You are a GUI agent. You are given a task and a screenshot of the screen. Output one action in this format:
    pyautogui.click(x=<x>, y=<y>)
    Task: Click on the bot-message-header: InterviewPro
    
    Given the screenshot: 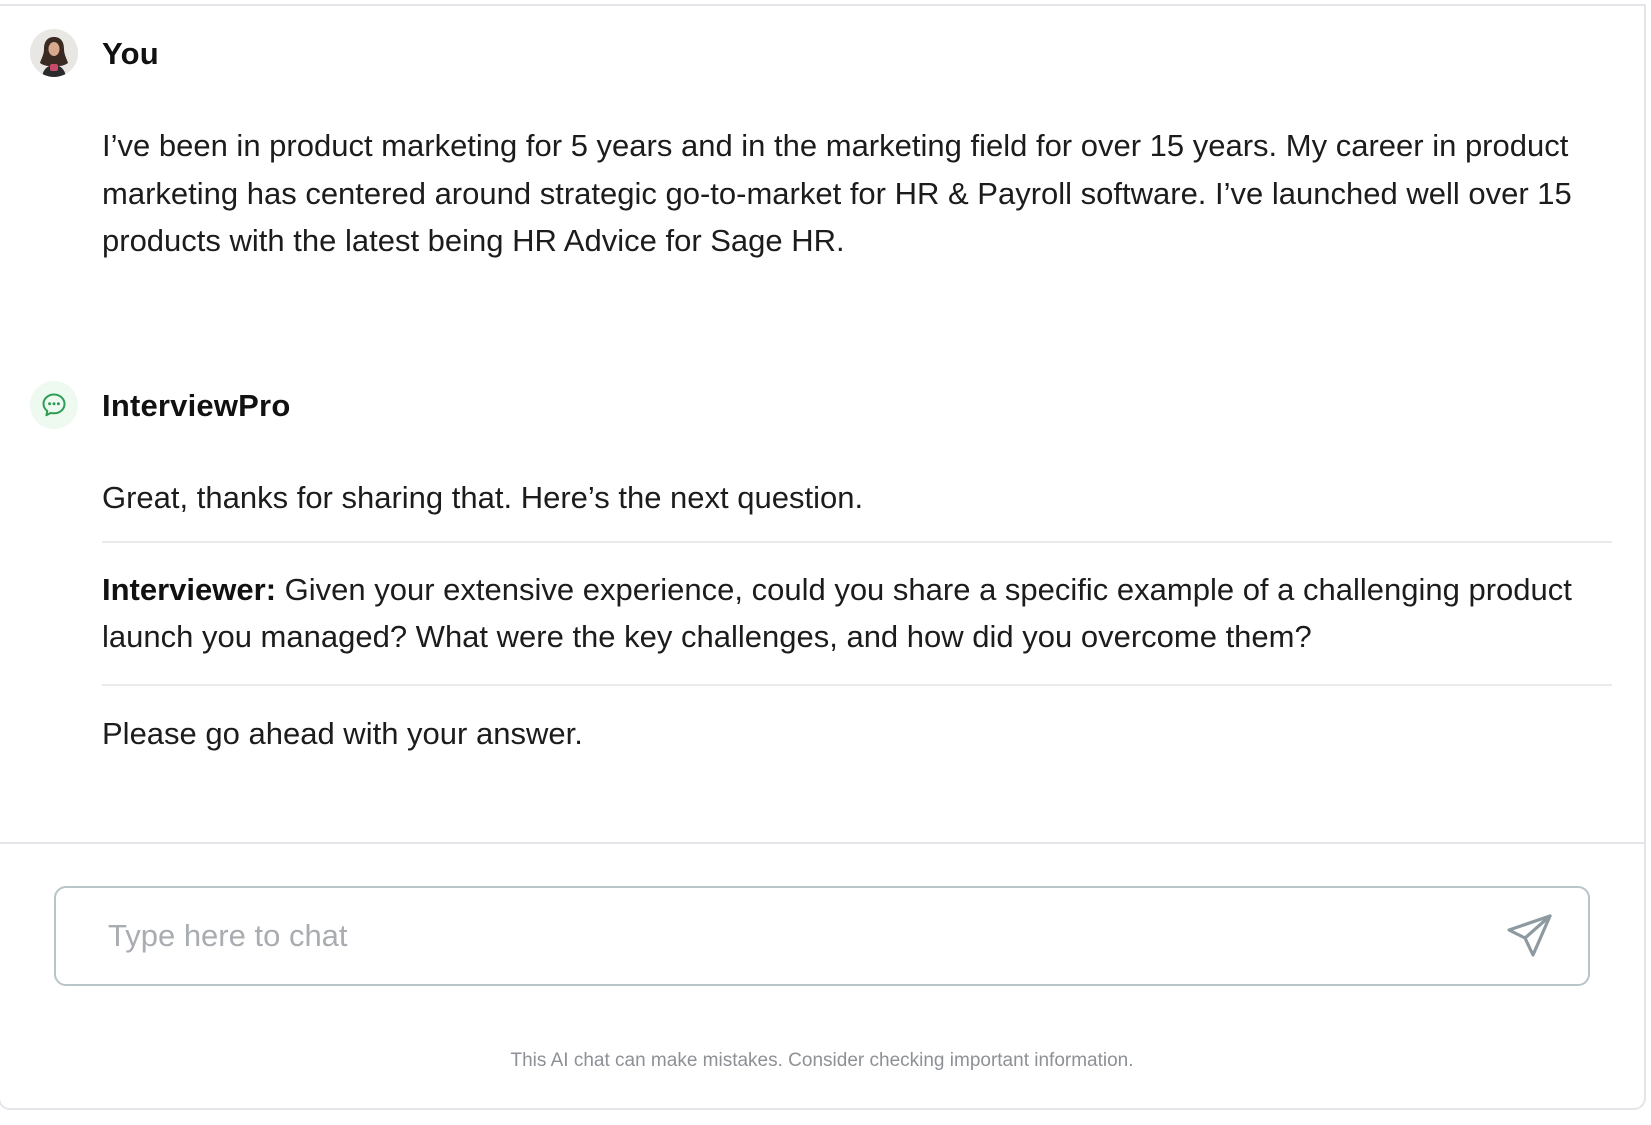 What is the action you would take?
    pyautogui.click(x=822, y=405)
    